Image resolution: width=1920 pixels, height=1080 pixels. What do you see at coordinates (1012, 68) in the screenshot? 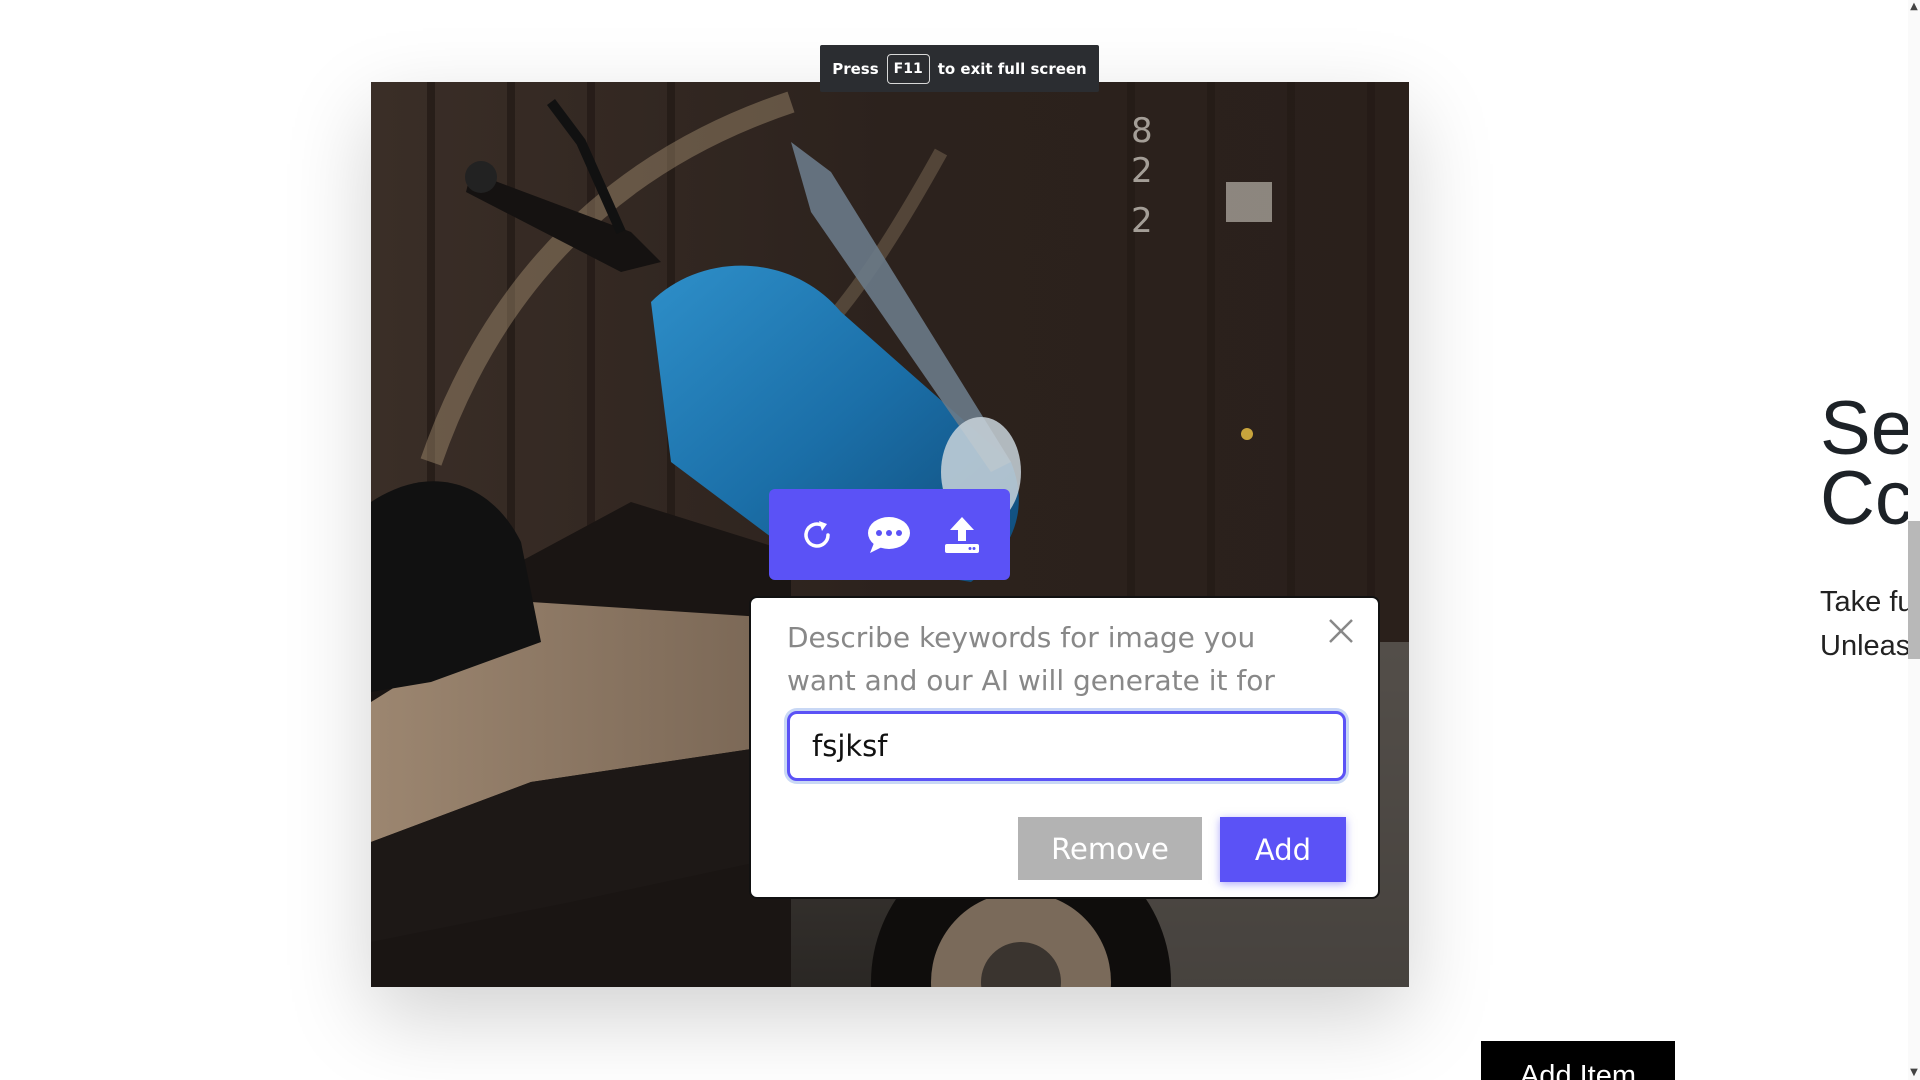
I see `toast-suffix: to exit full screen` at bounding box center [1012, 68].